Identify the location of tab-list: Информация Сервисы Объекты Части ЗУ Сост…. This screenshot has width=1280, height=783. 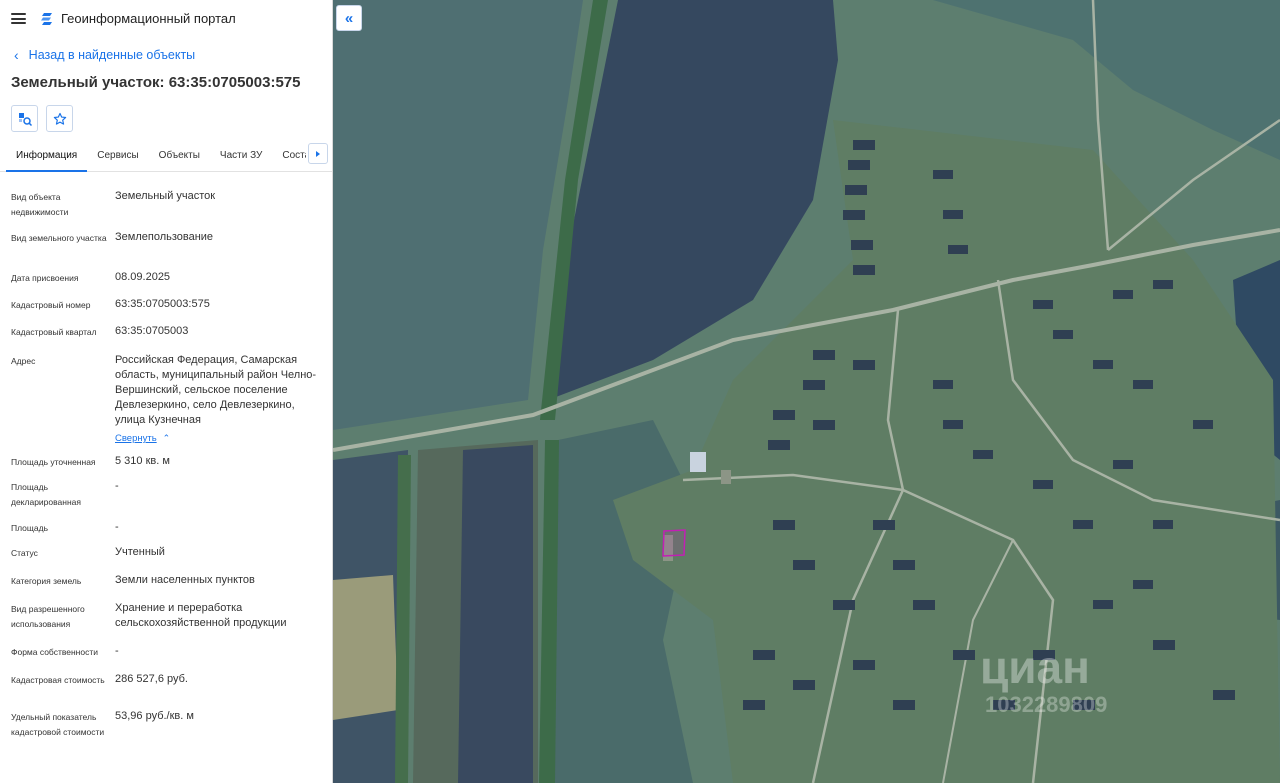
(153, 159).